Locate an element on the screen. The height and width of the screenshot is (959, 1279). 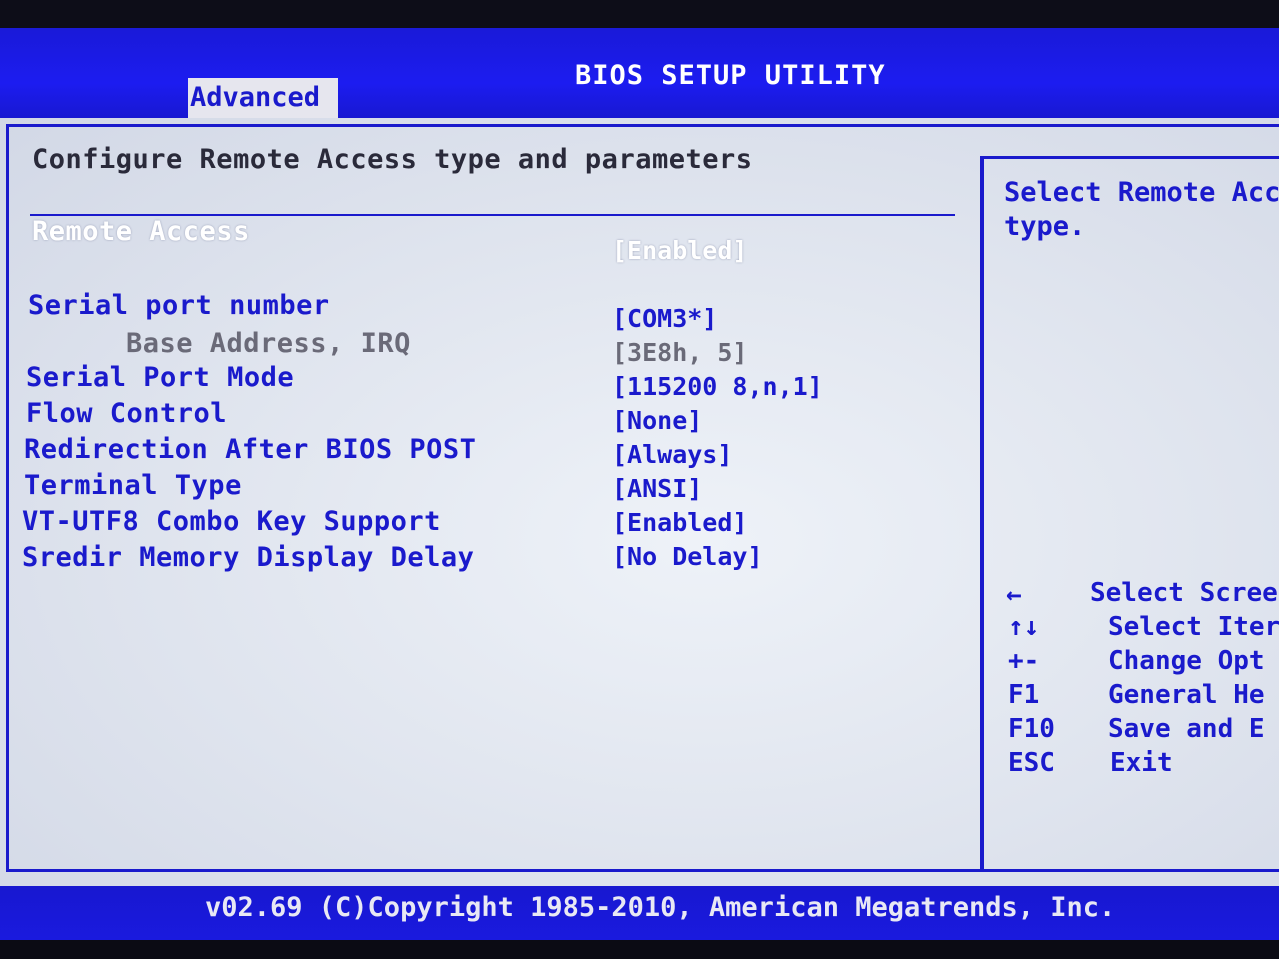
key-esc: ESC is located at coordinates (1031, 763).